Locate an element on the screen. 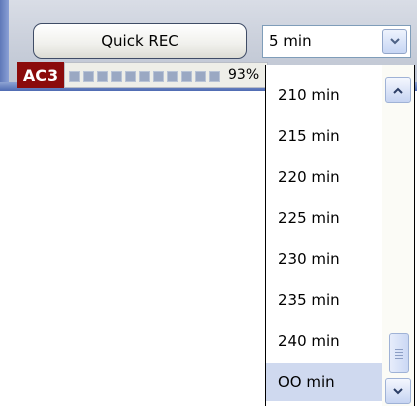 This screenshot has width=417, height=406. level-percent: 93% is located at coordinates (244, 75).